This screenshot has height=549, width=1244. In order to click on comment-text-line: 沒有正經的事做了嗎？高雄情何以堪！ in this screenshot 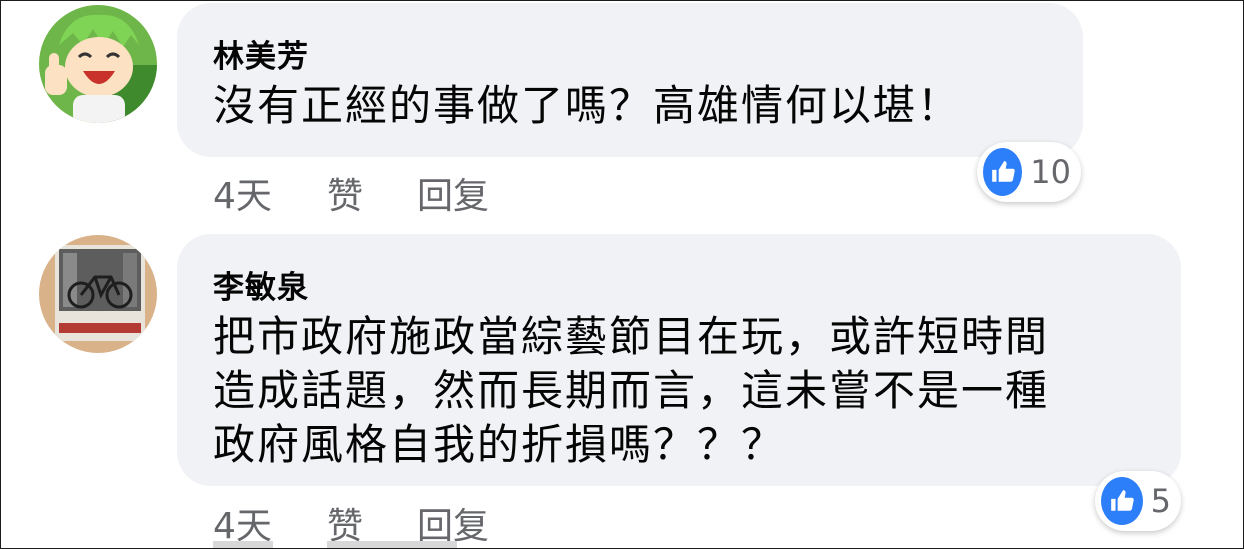, I will do `click(587, 105)`.